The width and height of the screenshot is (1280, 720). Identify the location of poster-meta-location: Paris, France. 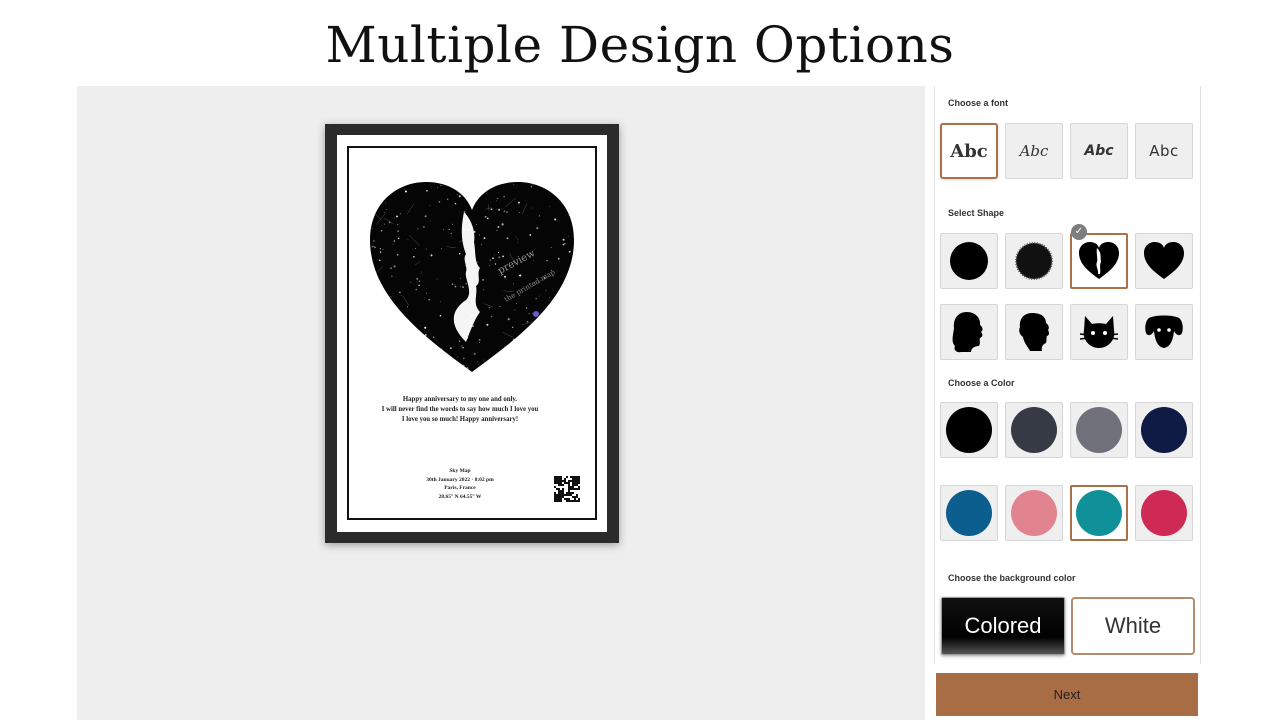
(460, 488).